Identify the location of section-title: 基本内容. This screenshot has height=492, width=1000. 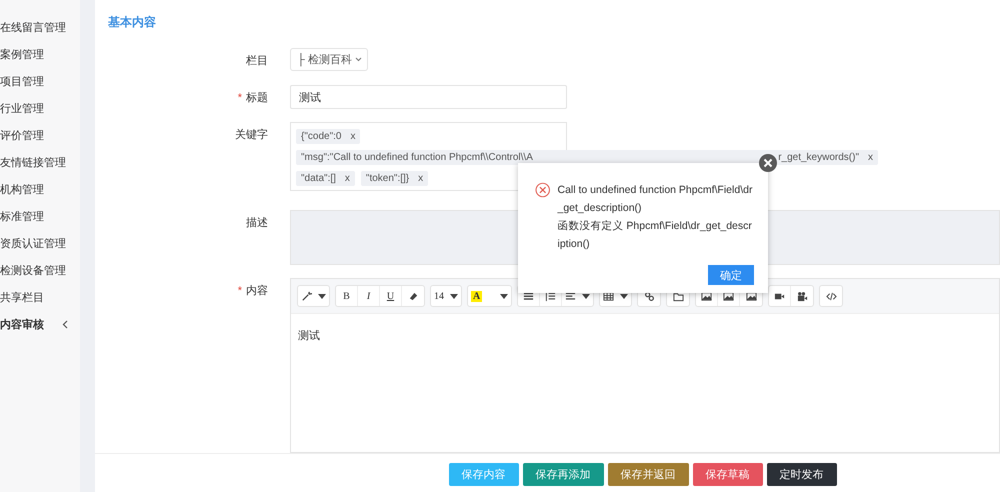
(132, 22).